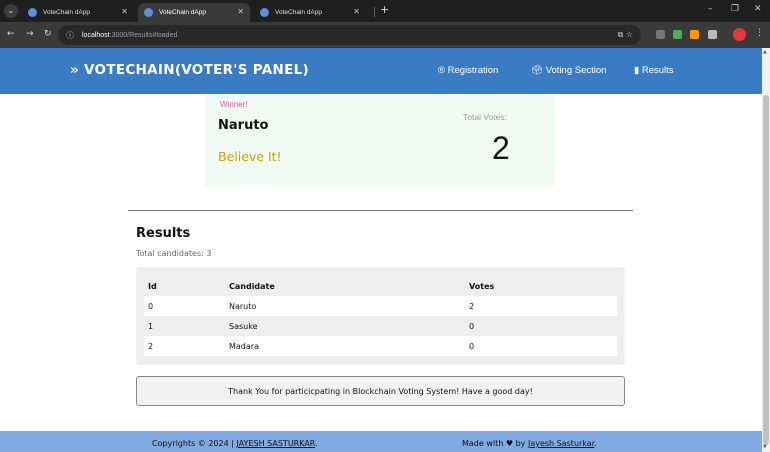  I want to click on total-votes-count: 2, so click(501, 148).